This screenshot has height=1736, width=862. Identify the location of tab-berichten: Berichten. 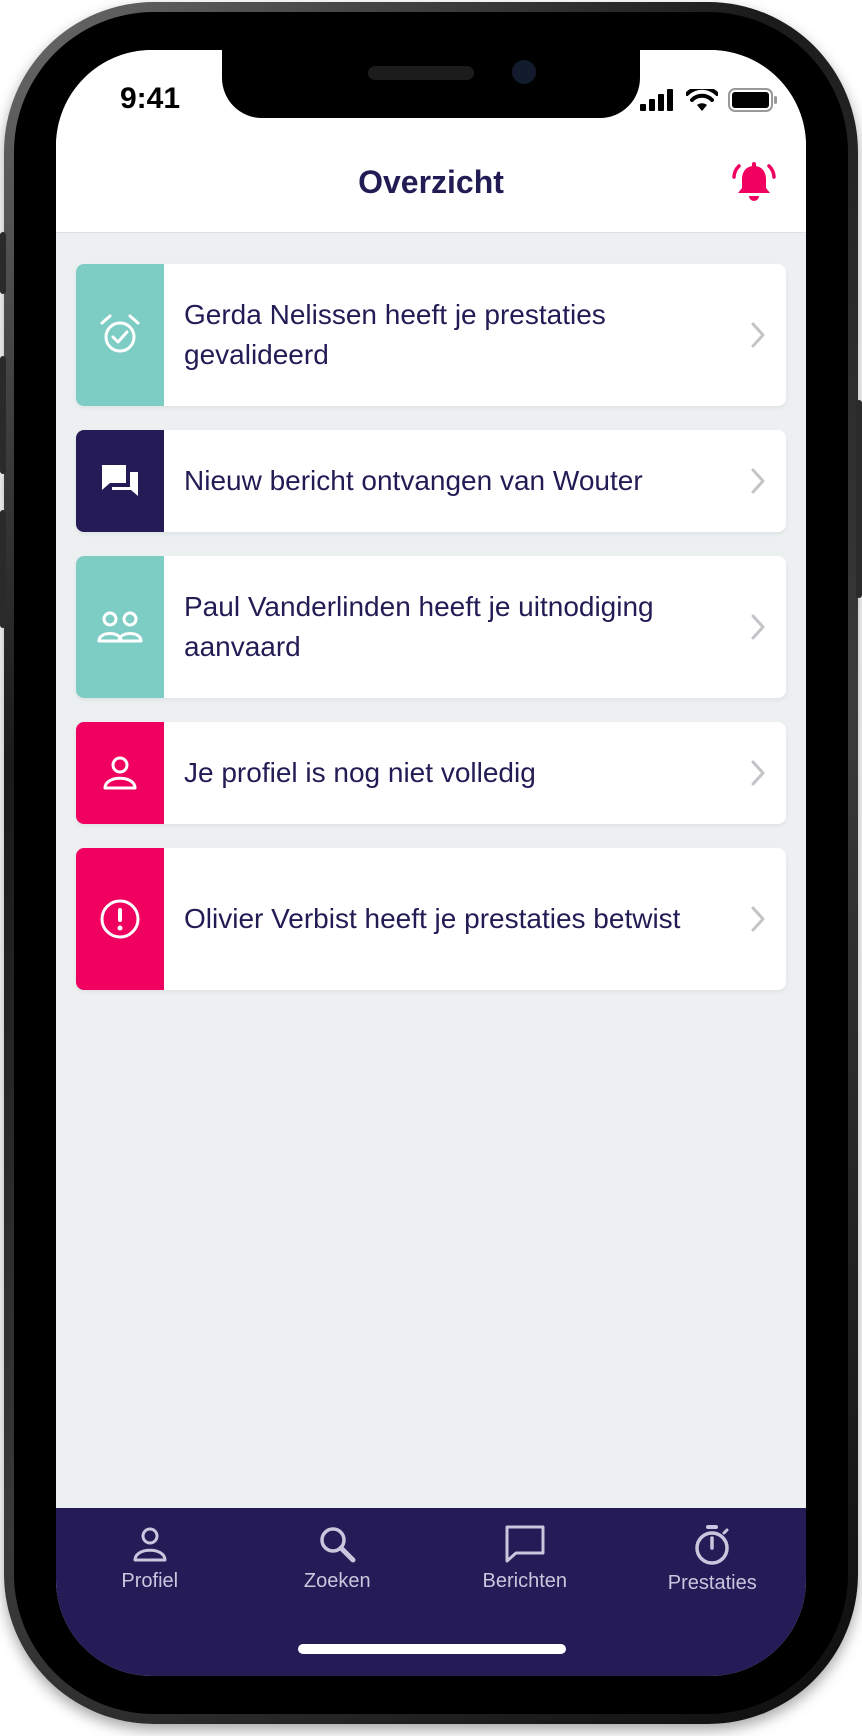
(525, 1563).